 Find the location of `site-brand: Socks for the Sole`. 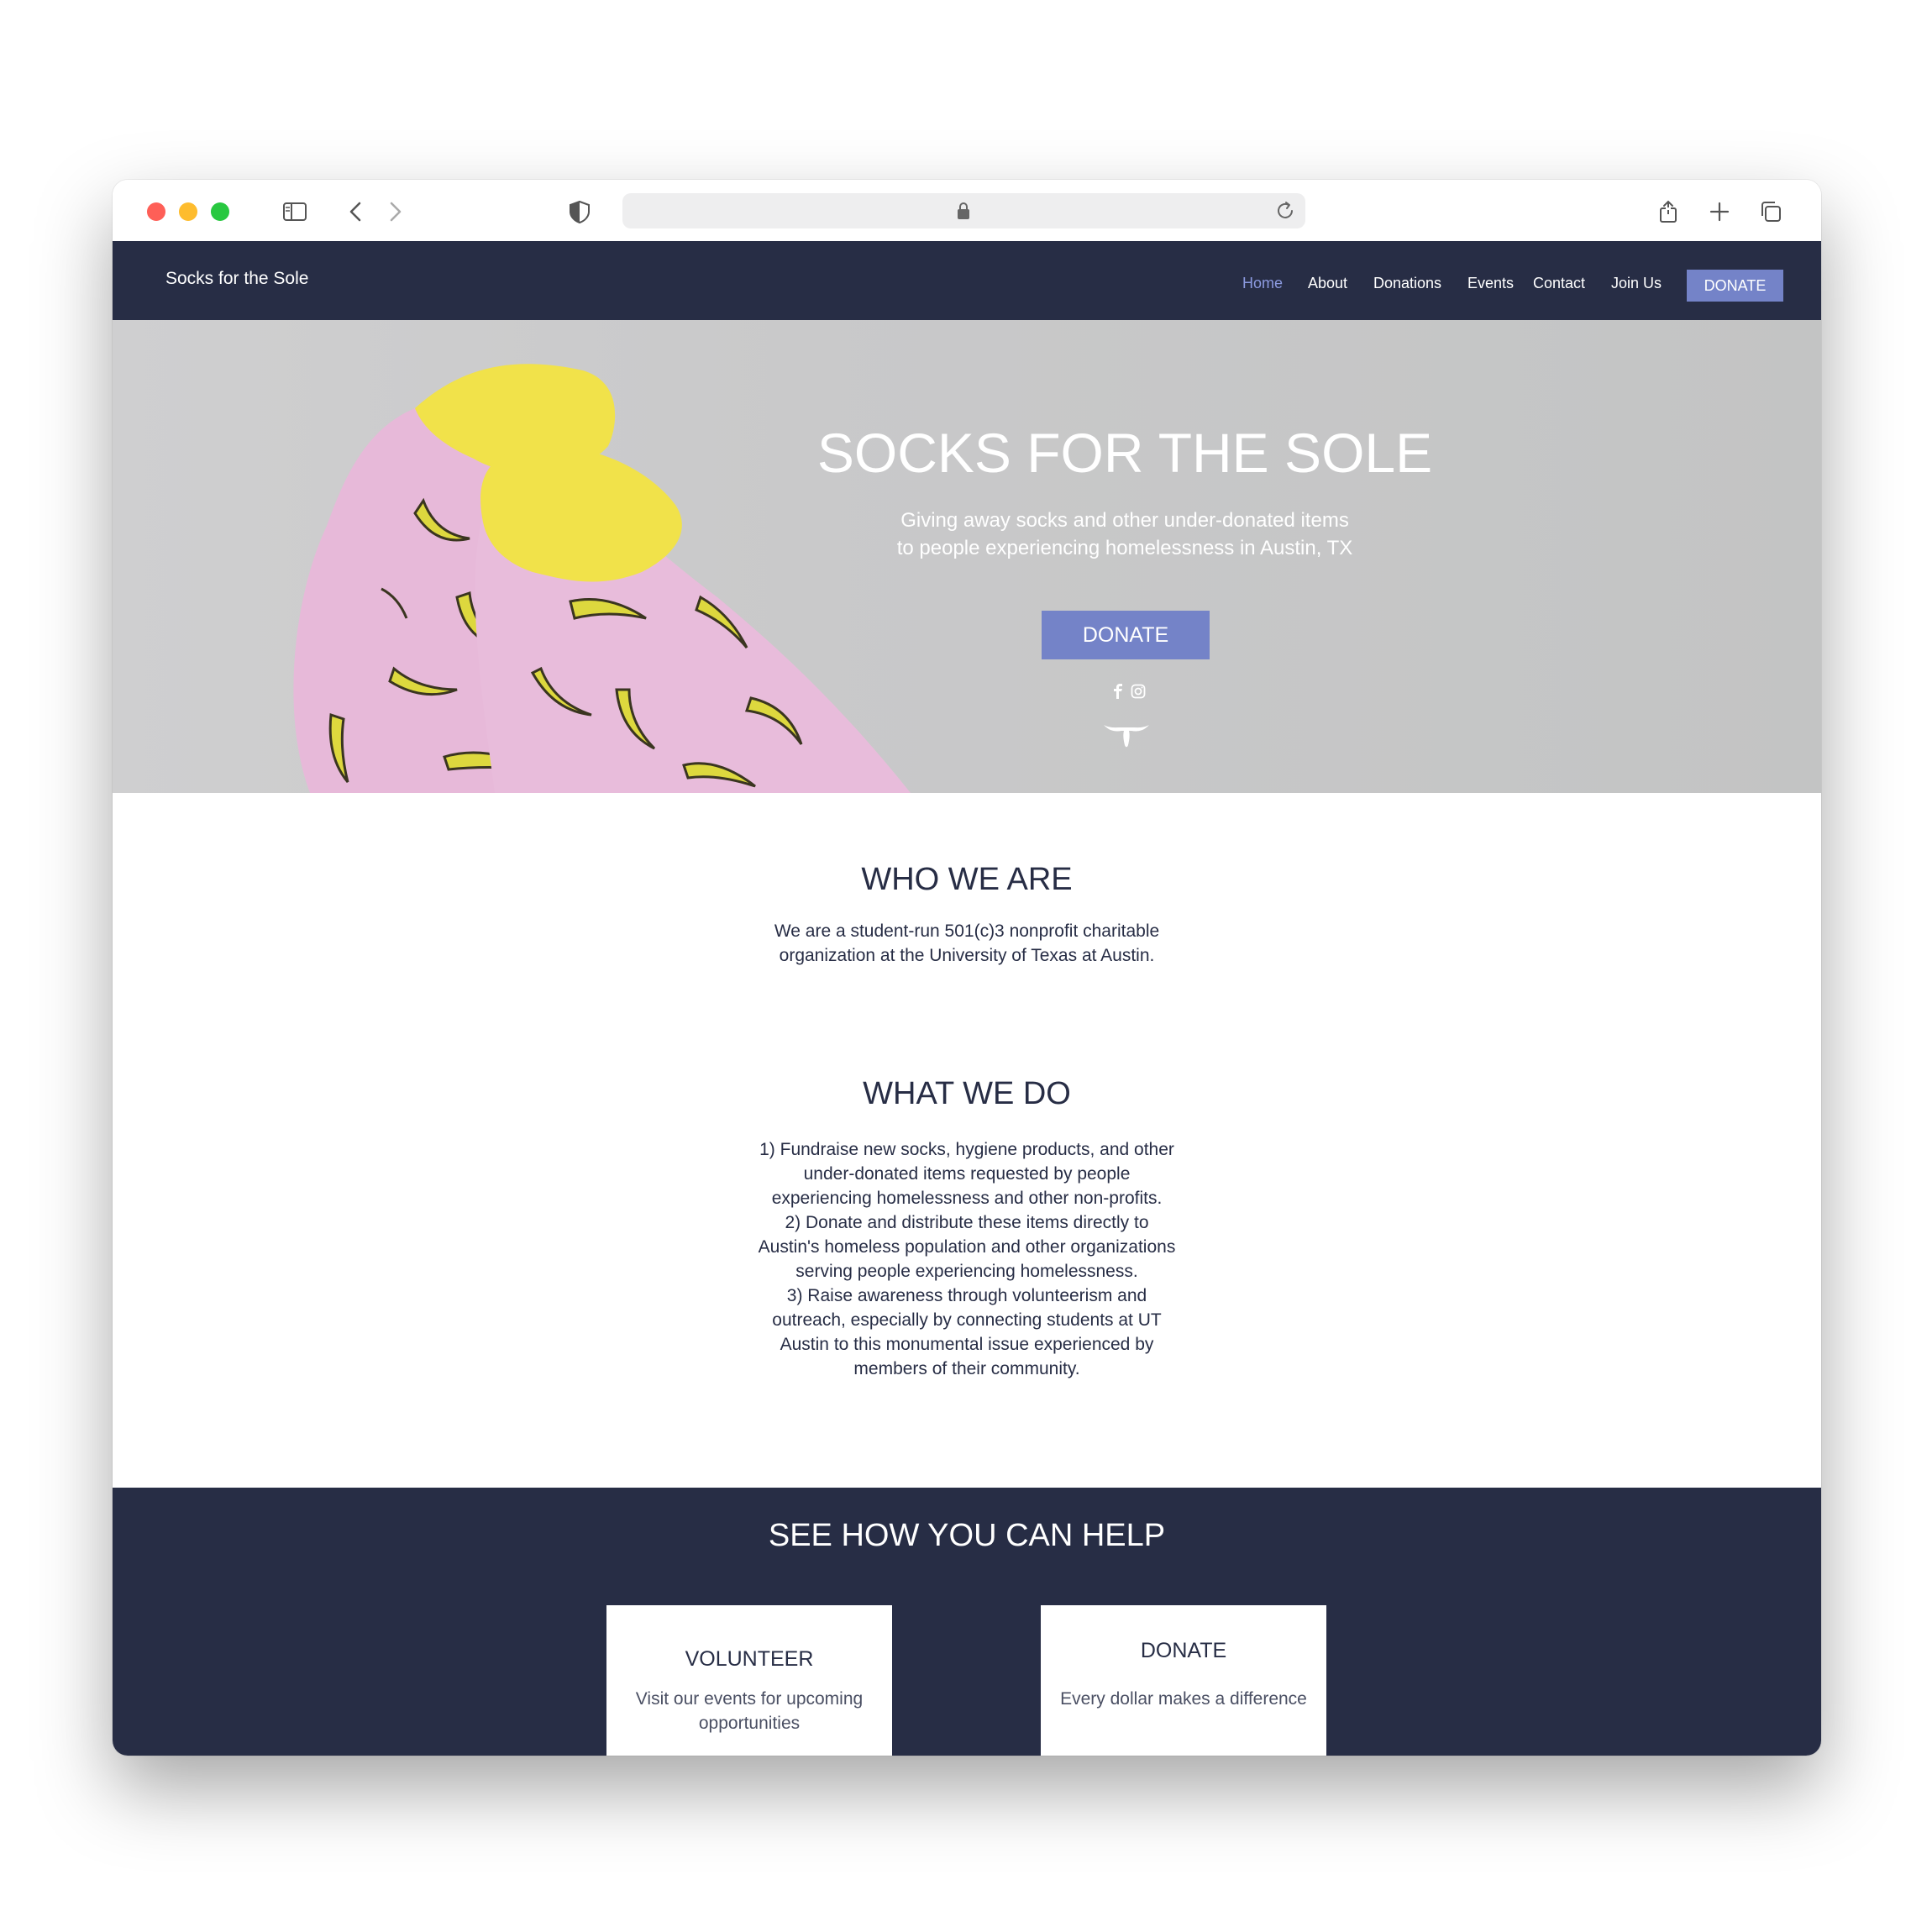

site-brand: Socks for the Sole is located at coordinates (236, 279).